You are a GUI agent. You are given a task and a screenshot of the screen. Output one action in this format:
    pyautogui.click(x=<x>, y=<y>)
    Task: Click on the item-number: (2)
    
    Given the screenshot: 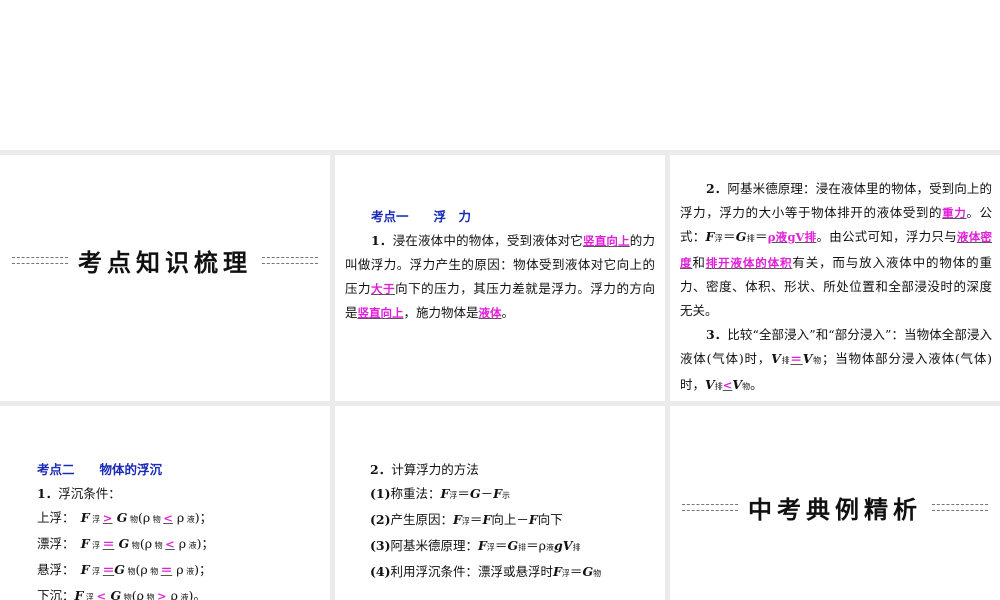 What is the action you would take?
    pyautogui.click(x=380, y=519)
    